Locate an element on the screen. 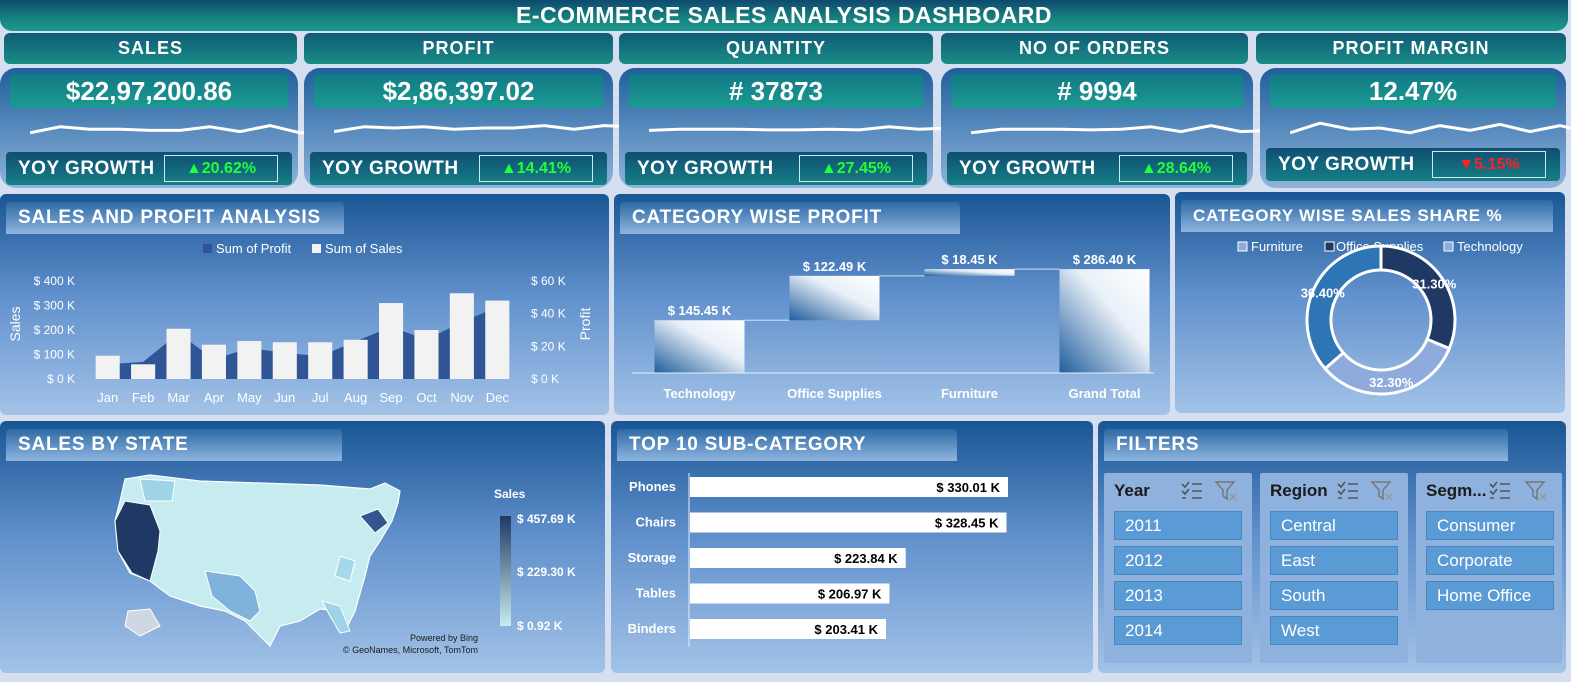  panel-title: CATEGORY WISE SALES SHARE % is located at coordinates (1367, 216).